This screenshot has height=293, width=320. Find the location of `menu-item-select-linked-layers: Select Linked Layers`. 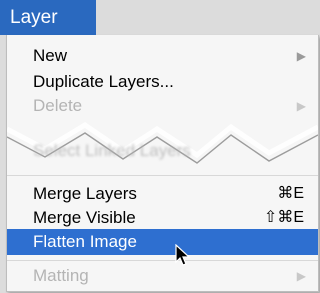

menu-item-select-linked-layers: Select Linked Layers is located at coordinates (162, 151).